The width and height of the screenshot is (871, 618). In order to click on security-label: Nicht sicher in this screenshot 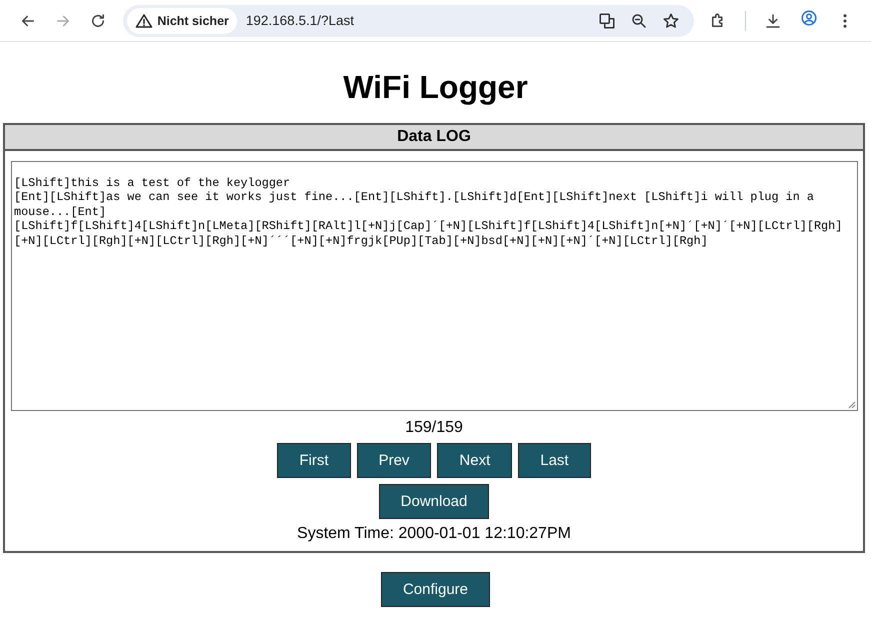, I will do `click(193, 21)`.